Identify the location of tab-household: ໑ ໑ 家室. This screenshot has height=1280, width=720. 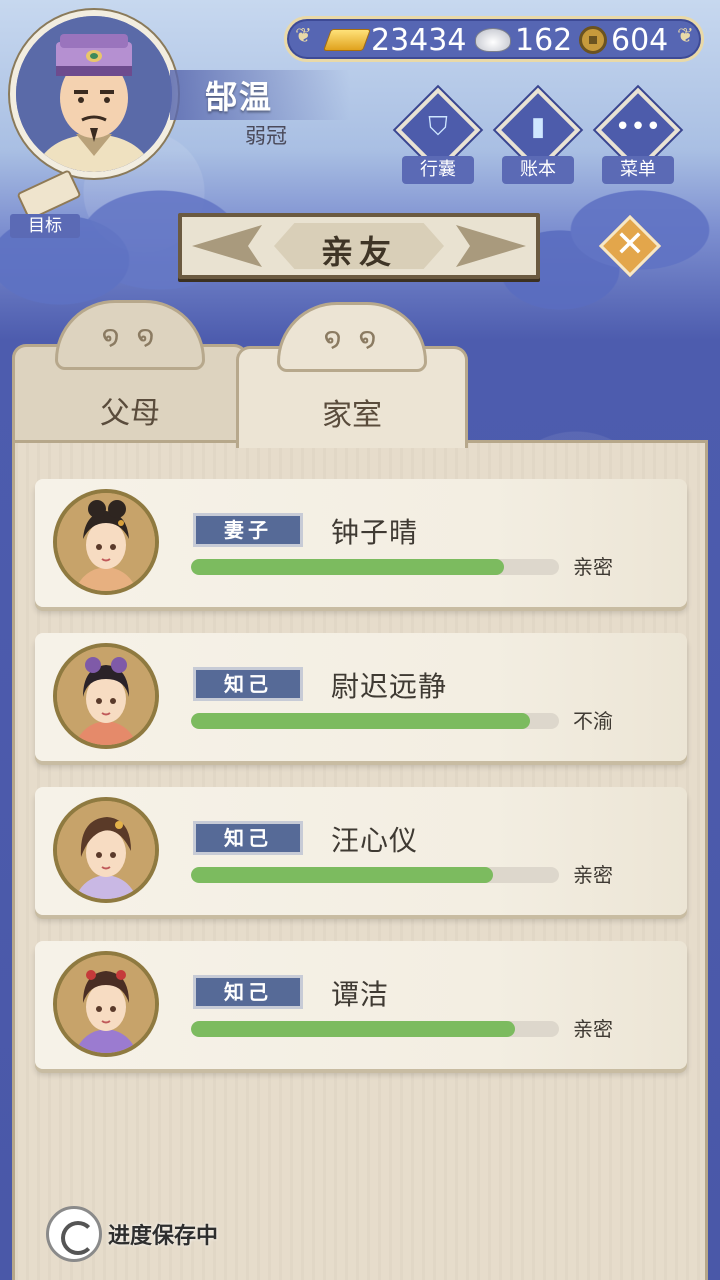
(352, 375).